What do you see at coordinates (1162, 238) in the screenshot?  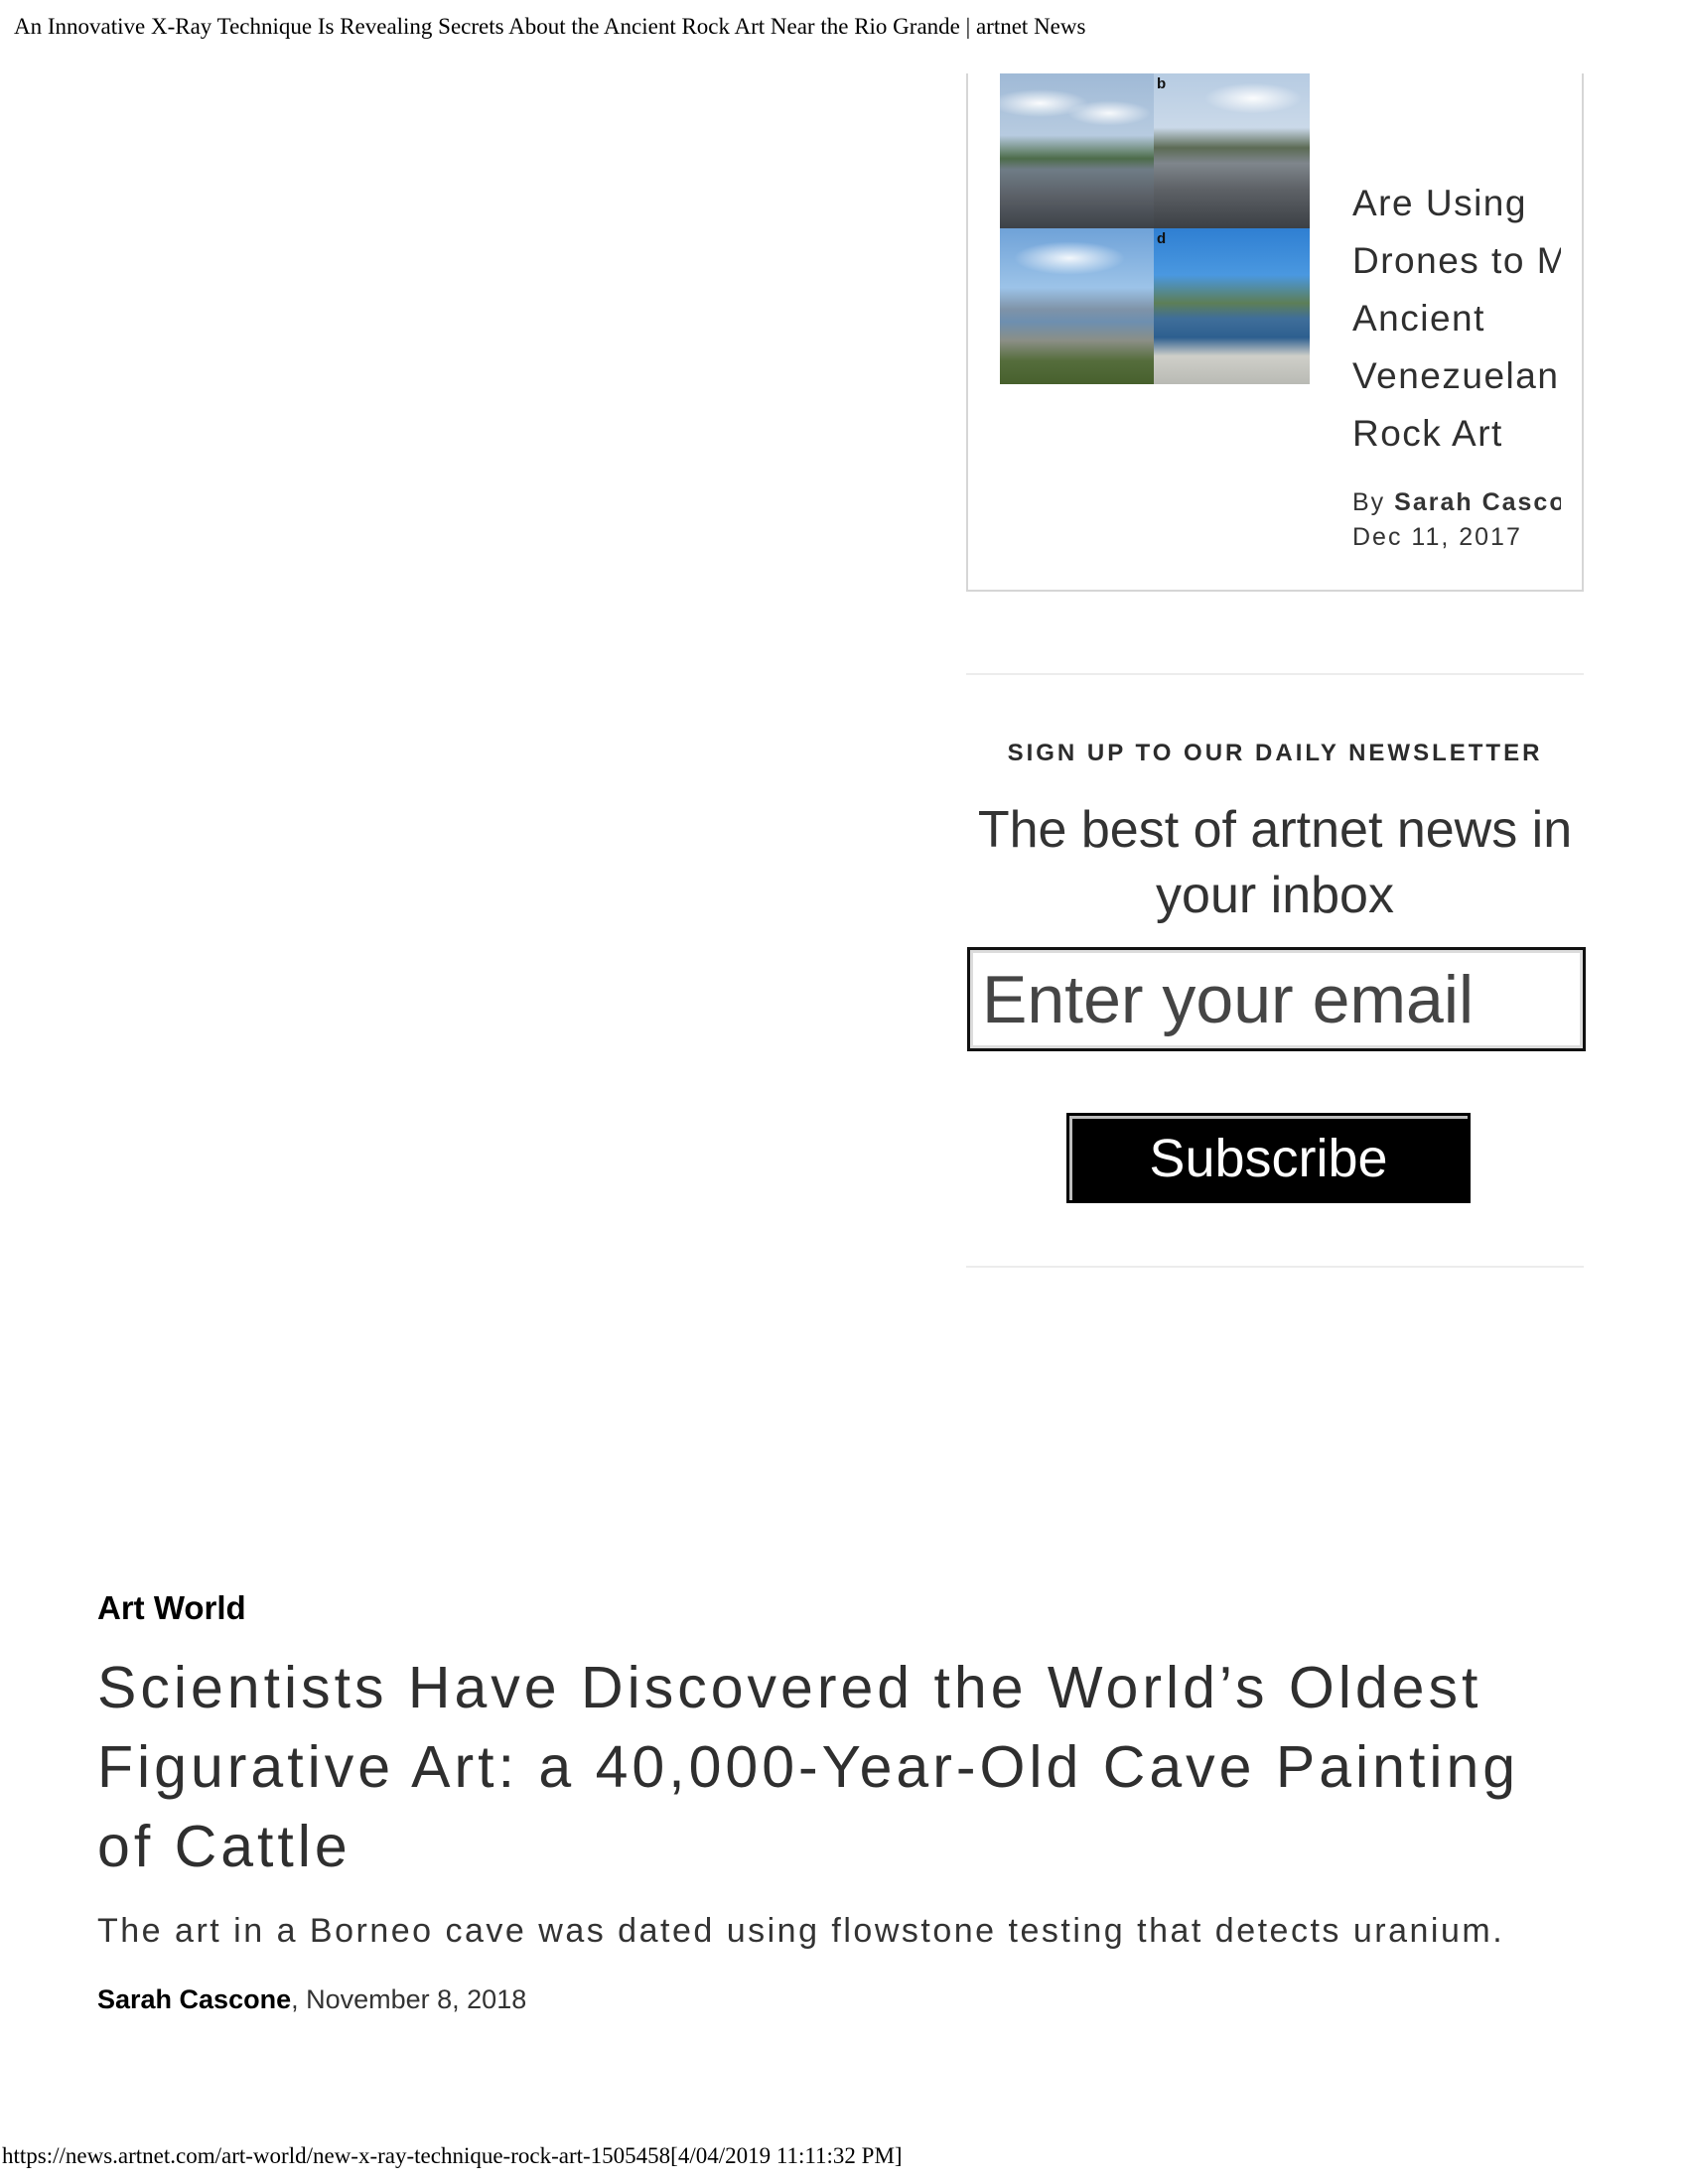 I see `image-panel-label: d` at bounding box center [1162, 238].